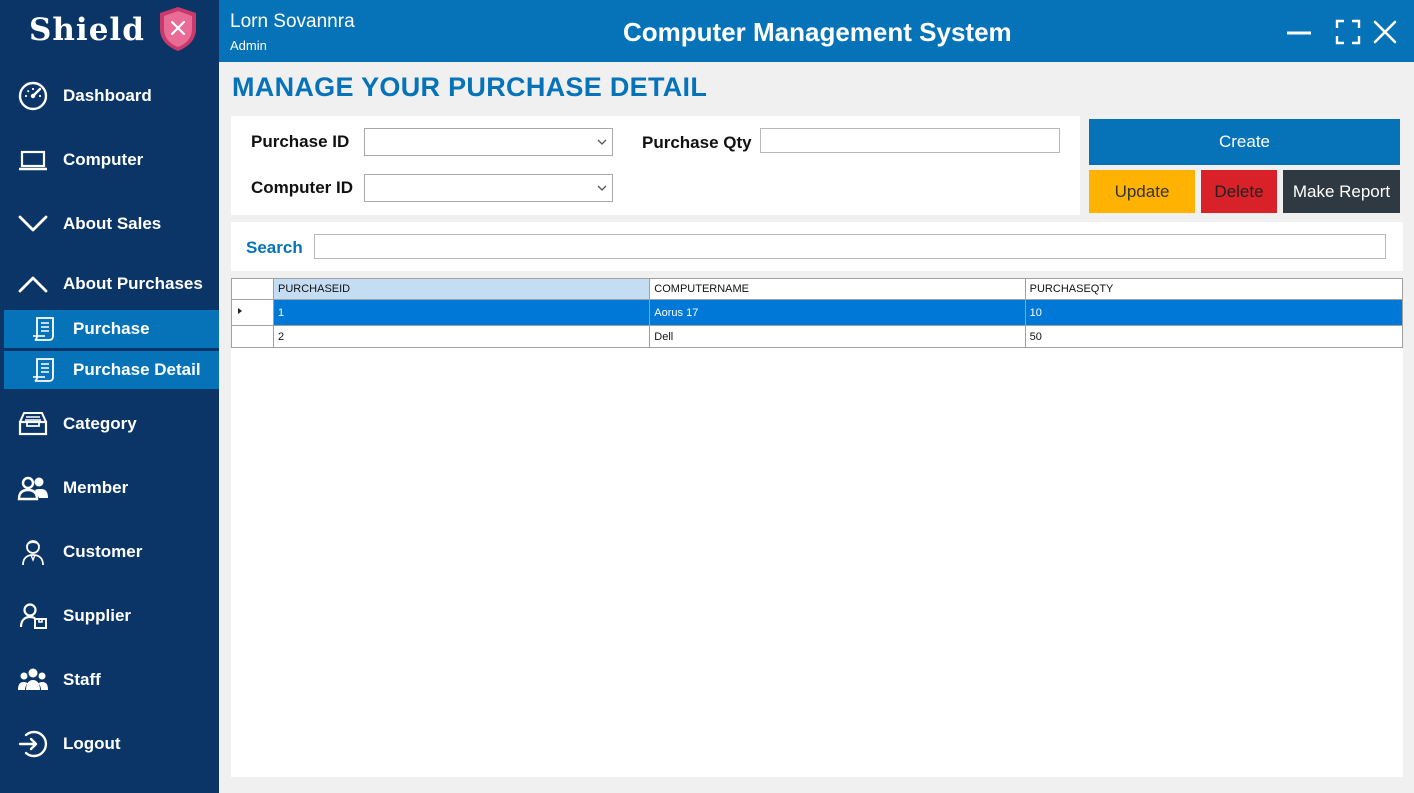 Image resolution: width=1414 pixels, height=793 pixels. What do you see at coordinates (82, 679) in the screenshot?
I see `sidebar-item-label: Staff` at bounding box center [82, 679].